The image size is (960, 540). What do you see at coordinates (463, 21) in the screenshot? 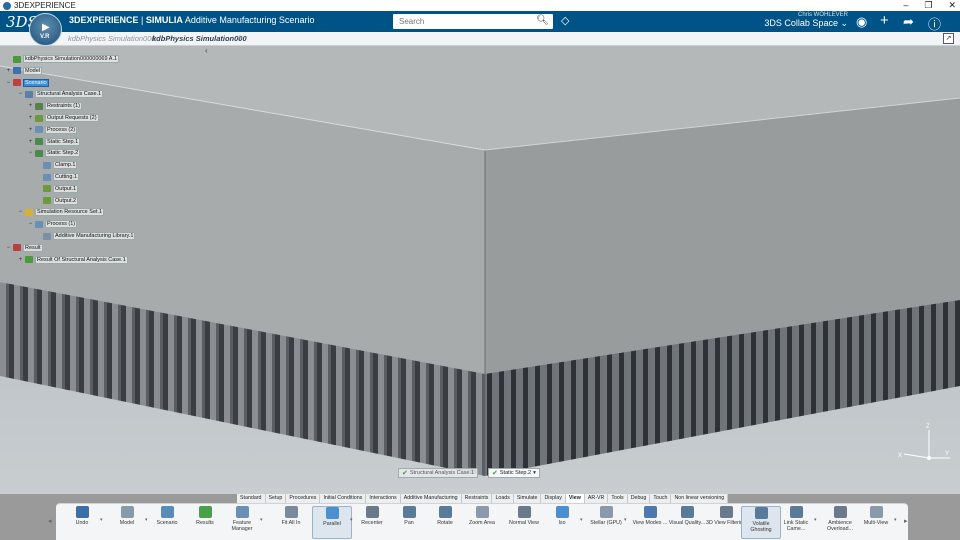
I see `search-input` at bounding box center [463, 21].